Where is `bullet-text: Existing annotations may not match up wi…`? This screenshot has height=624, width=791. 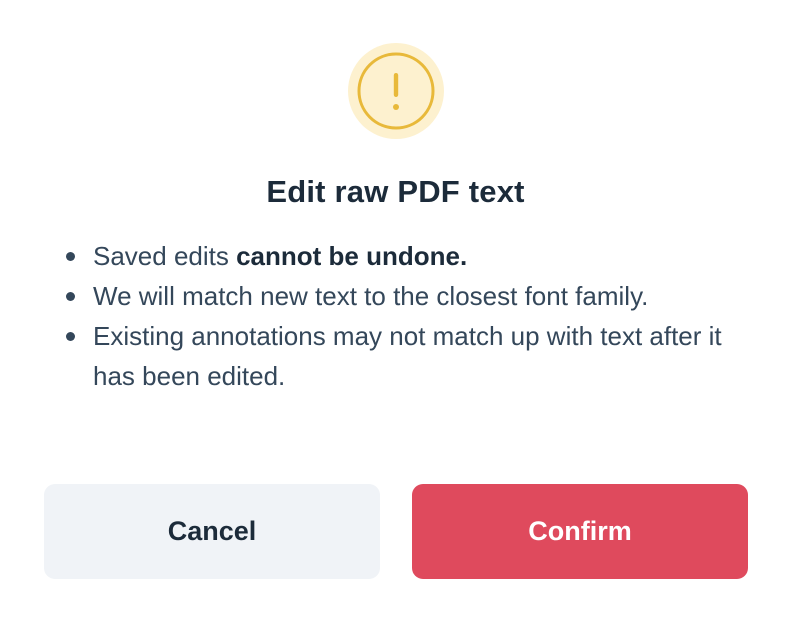
bullet-text: Existing annotations may not match up wi… is located at coordinates (407, 356).